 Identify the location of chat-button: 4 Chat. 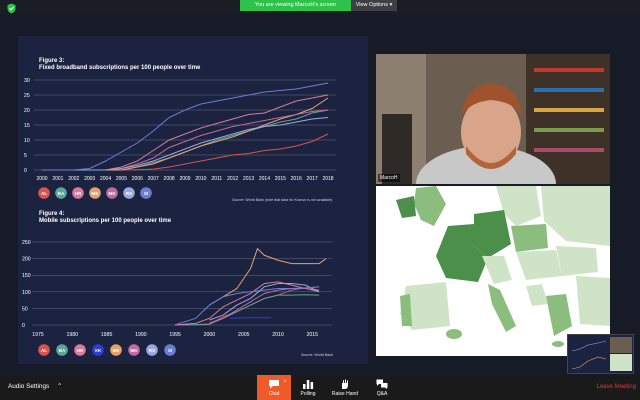
(274, 387).